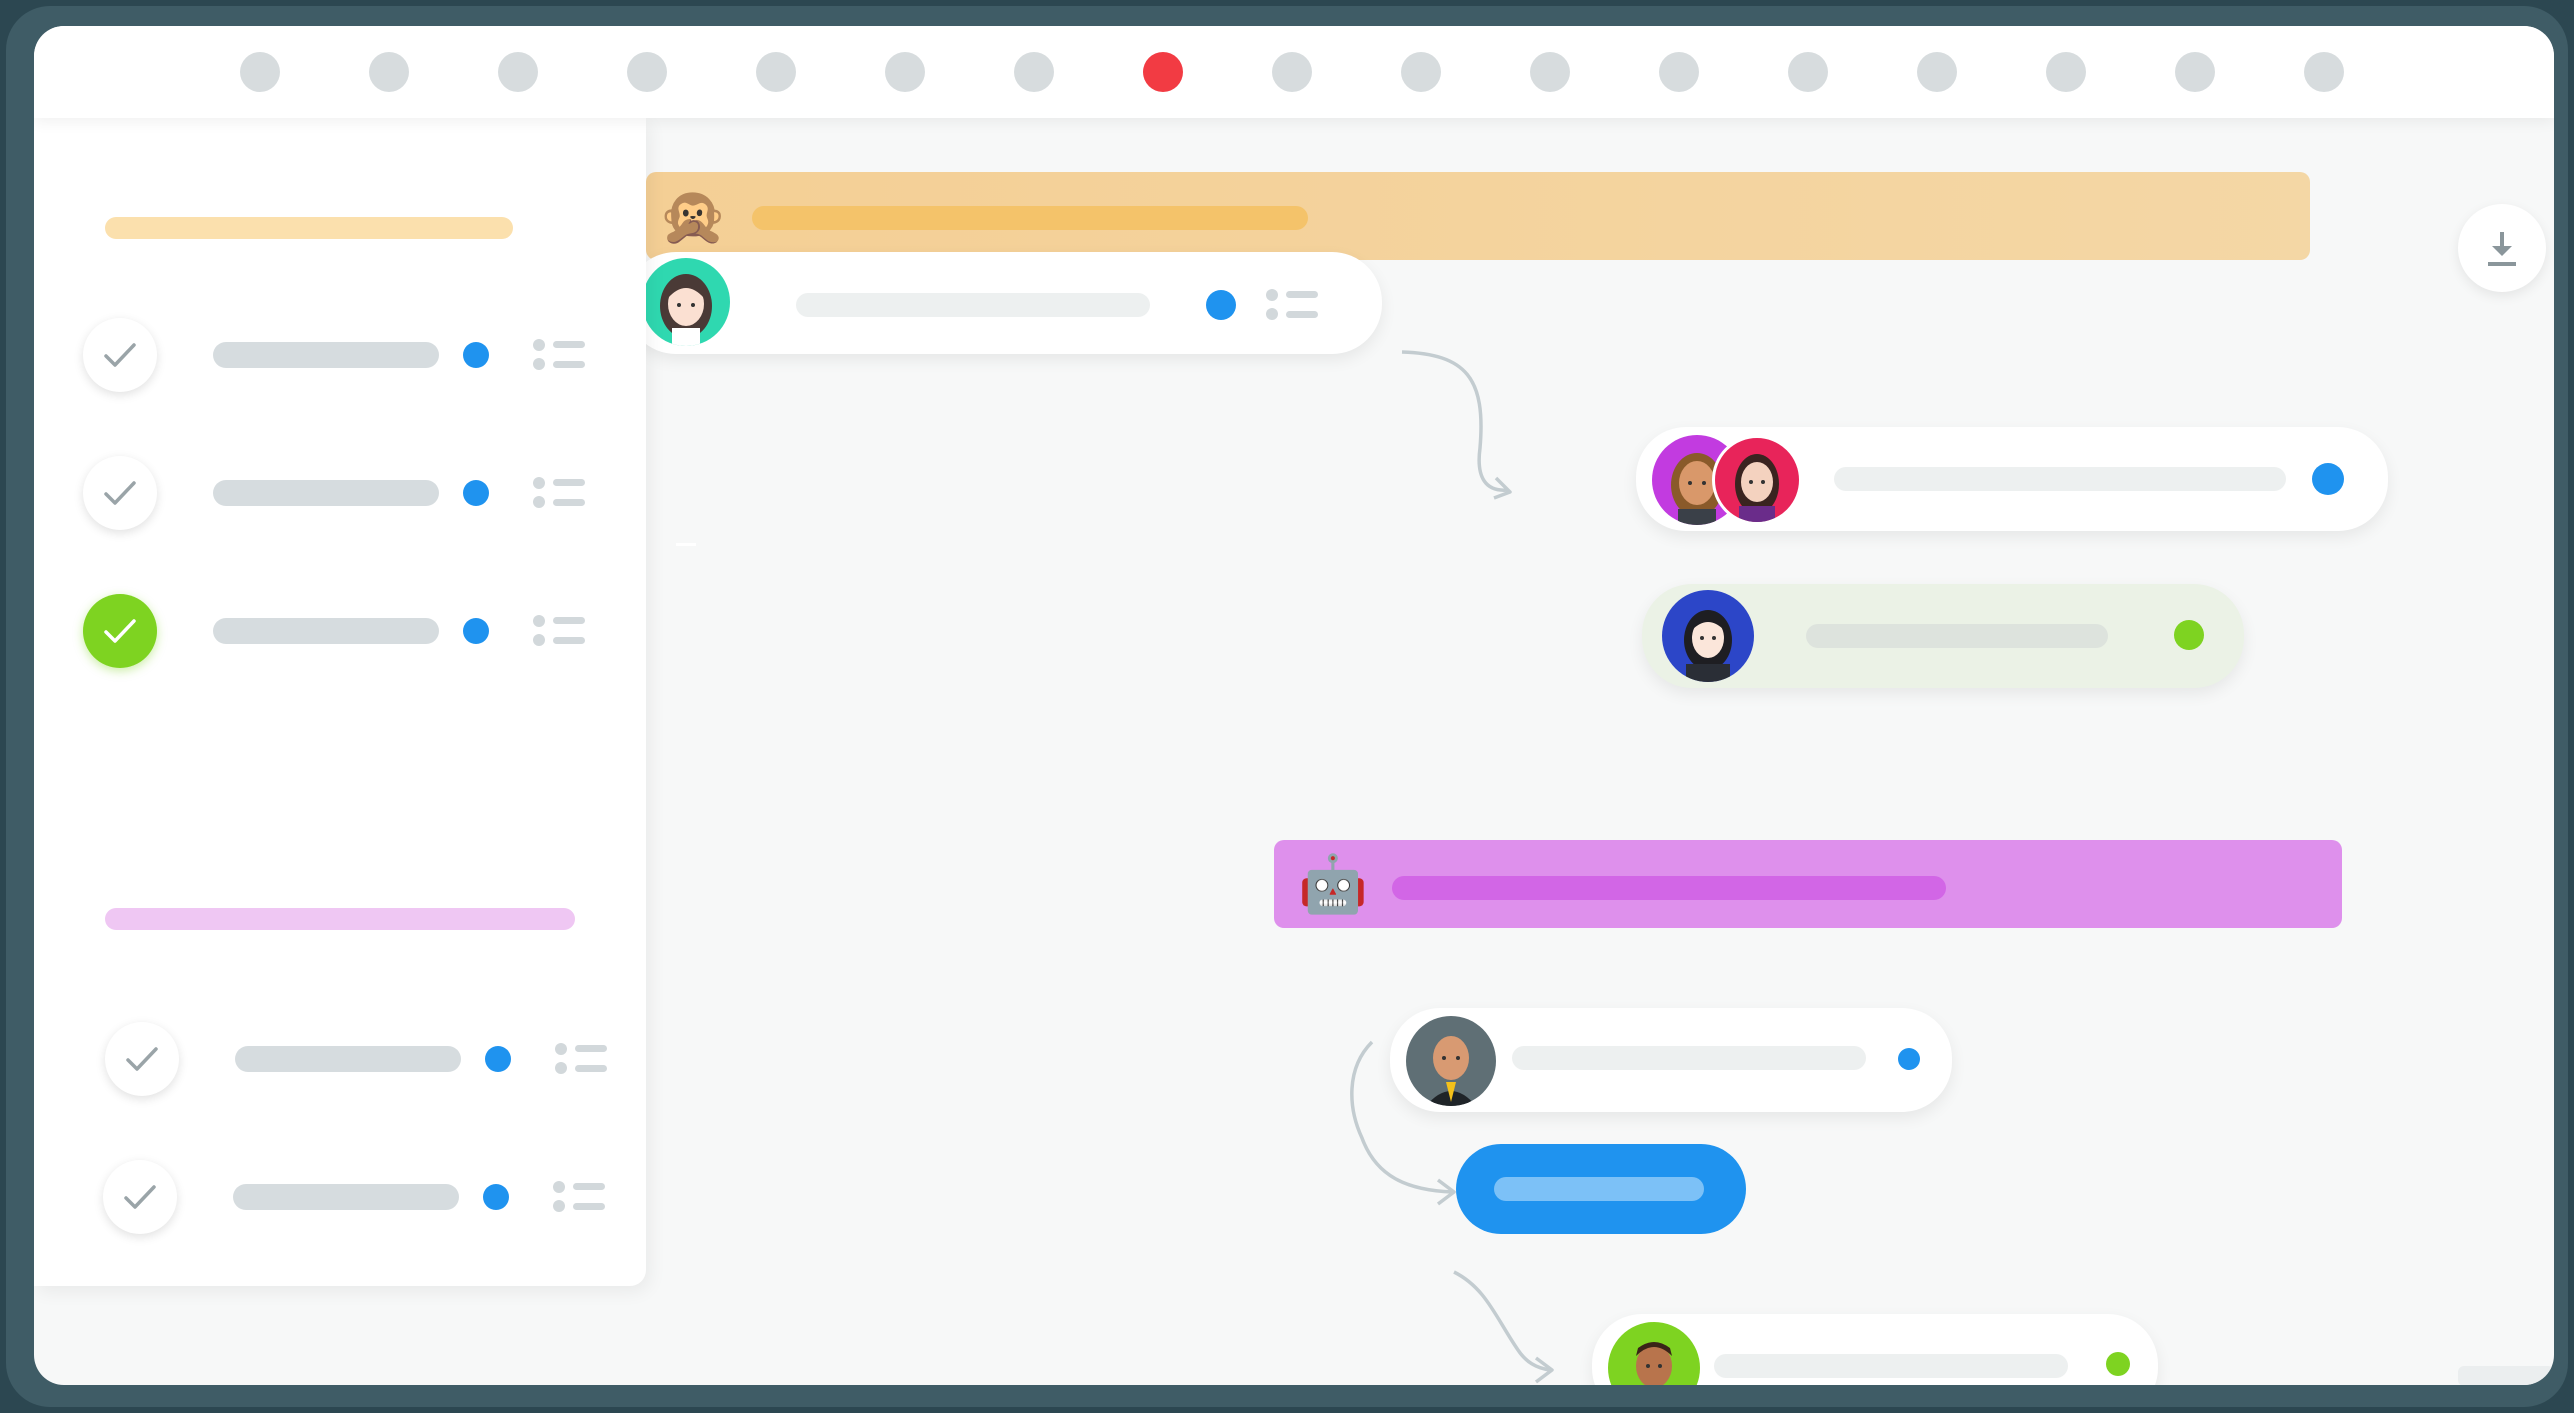 The height and width of the screenshot is (1413, 2574). Describe the element at coordinates (693, 215) in the screenshot. I see `see-no-evil-monkey-icon: 🙊` at that location.